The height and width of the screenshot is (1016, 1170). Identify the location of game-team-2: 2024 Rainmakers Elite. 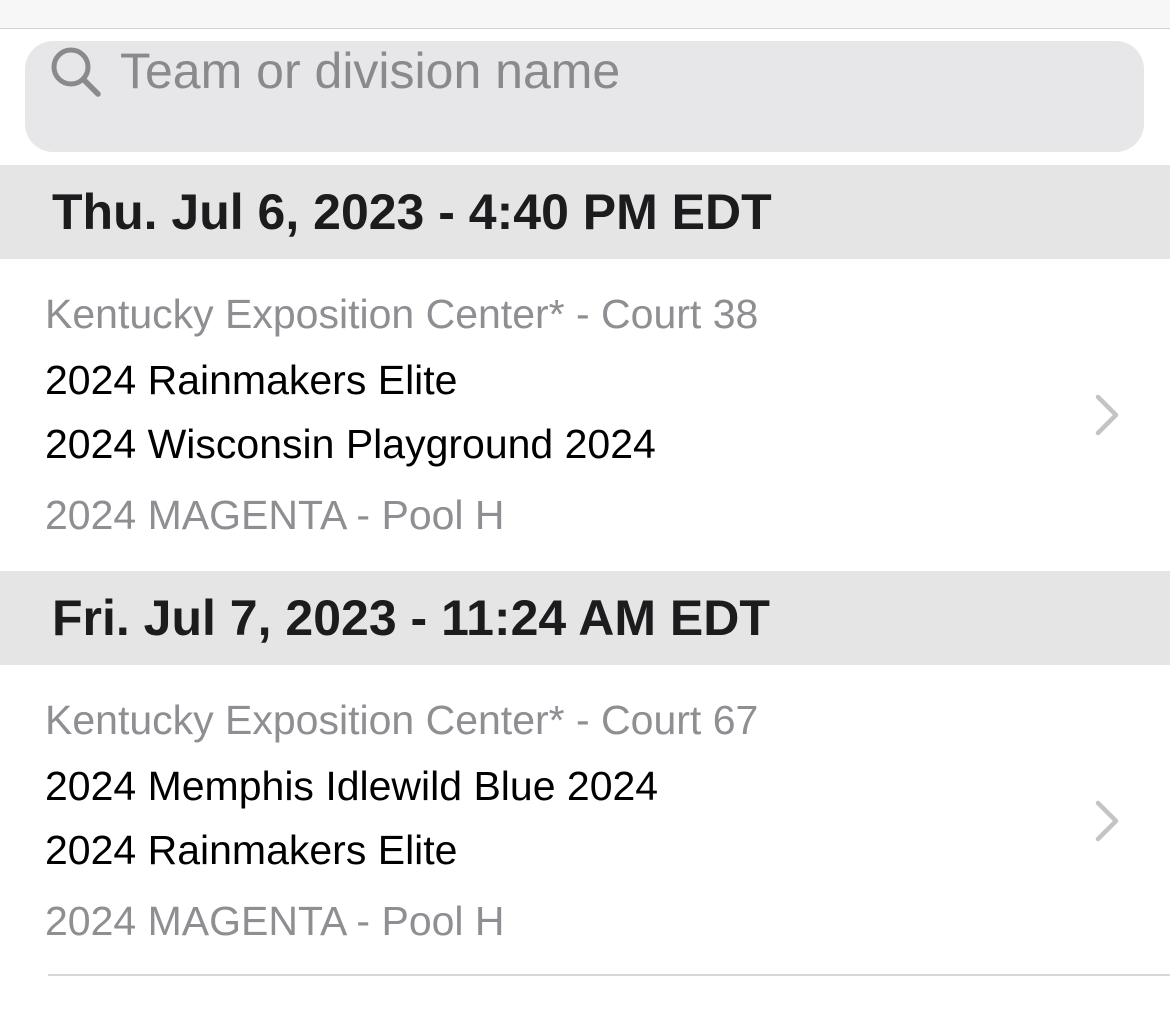
(251, 850).